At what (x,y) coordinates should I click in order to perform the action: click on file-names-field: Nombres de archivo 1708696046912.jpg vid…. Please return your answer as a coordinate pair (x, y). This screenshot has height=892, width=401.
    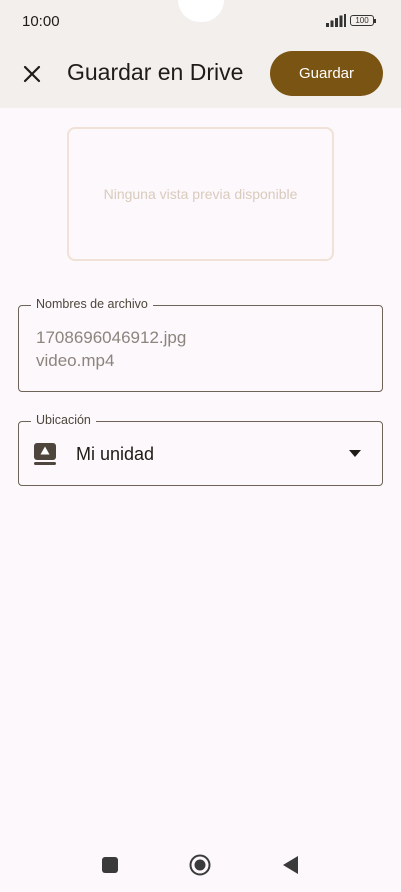
    Looking at the image, I should click on (200, 344).